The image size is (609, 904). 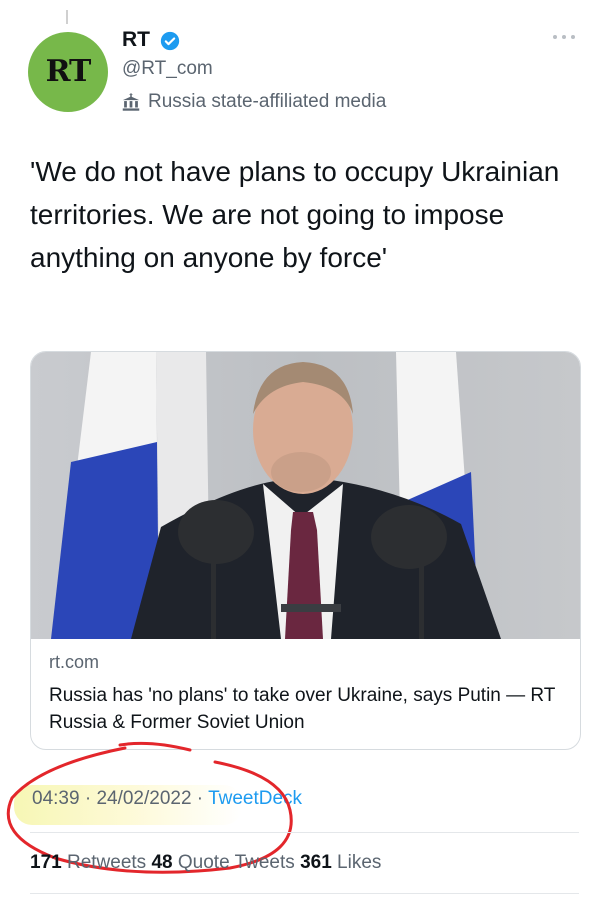 I want to click on user-handle: @RT_com, so click(x=167, y=69).